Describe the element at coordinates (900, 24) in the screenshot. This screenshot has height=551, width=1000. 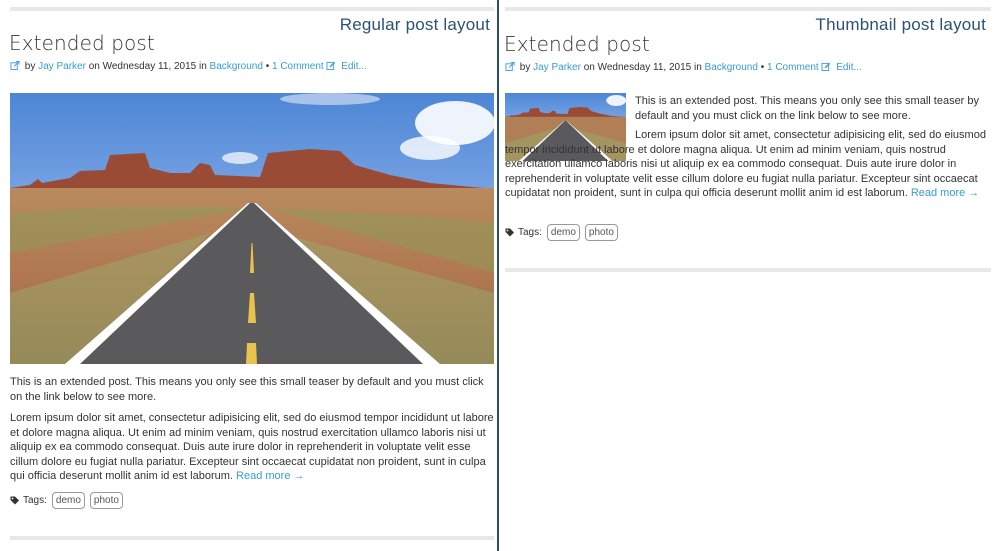
I see `layout-label: Thumbnail post layout` at that location.